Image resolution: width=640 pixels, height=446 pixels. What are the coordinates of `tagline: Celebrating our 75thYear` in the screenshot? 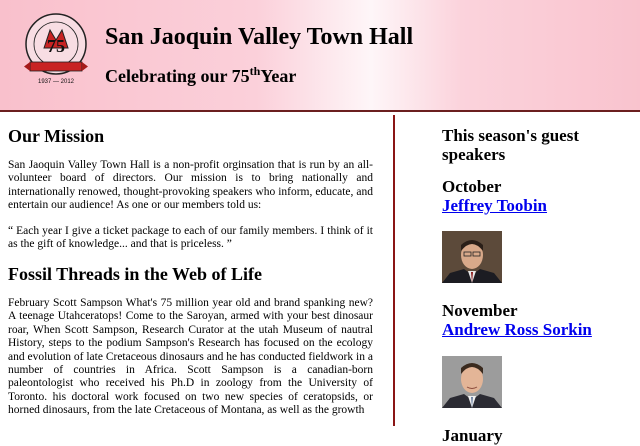 It's located at (201, 75).